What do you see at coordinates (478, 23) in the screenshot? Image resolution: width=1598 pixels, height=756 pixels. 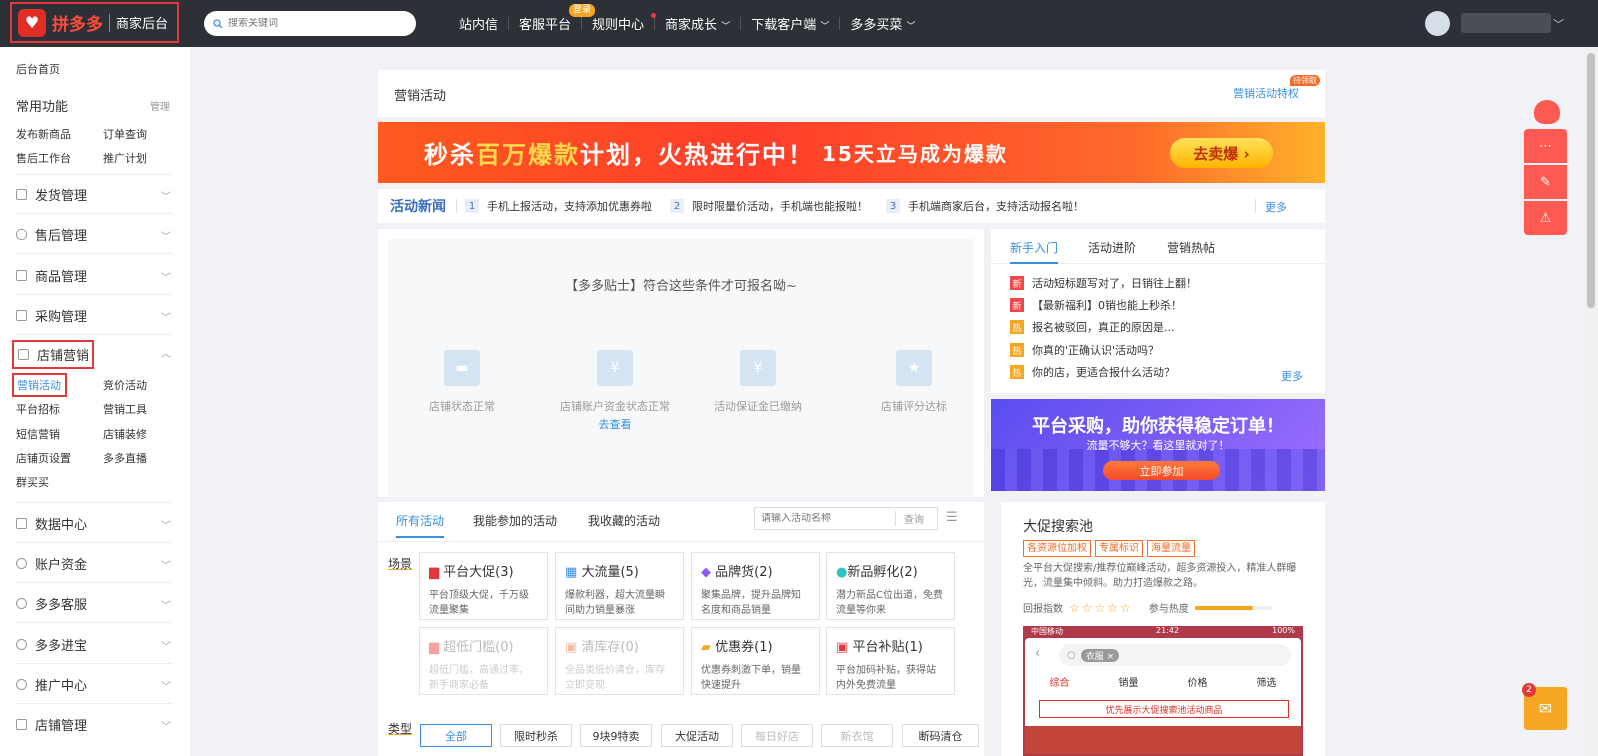 I see `nav-inbox: 站内信` at bounding box center [478, 23].